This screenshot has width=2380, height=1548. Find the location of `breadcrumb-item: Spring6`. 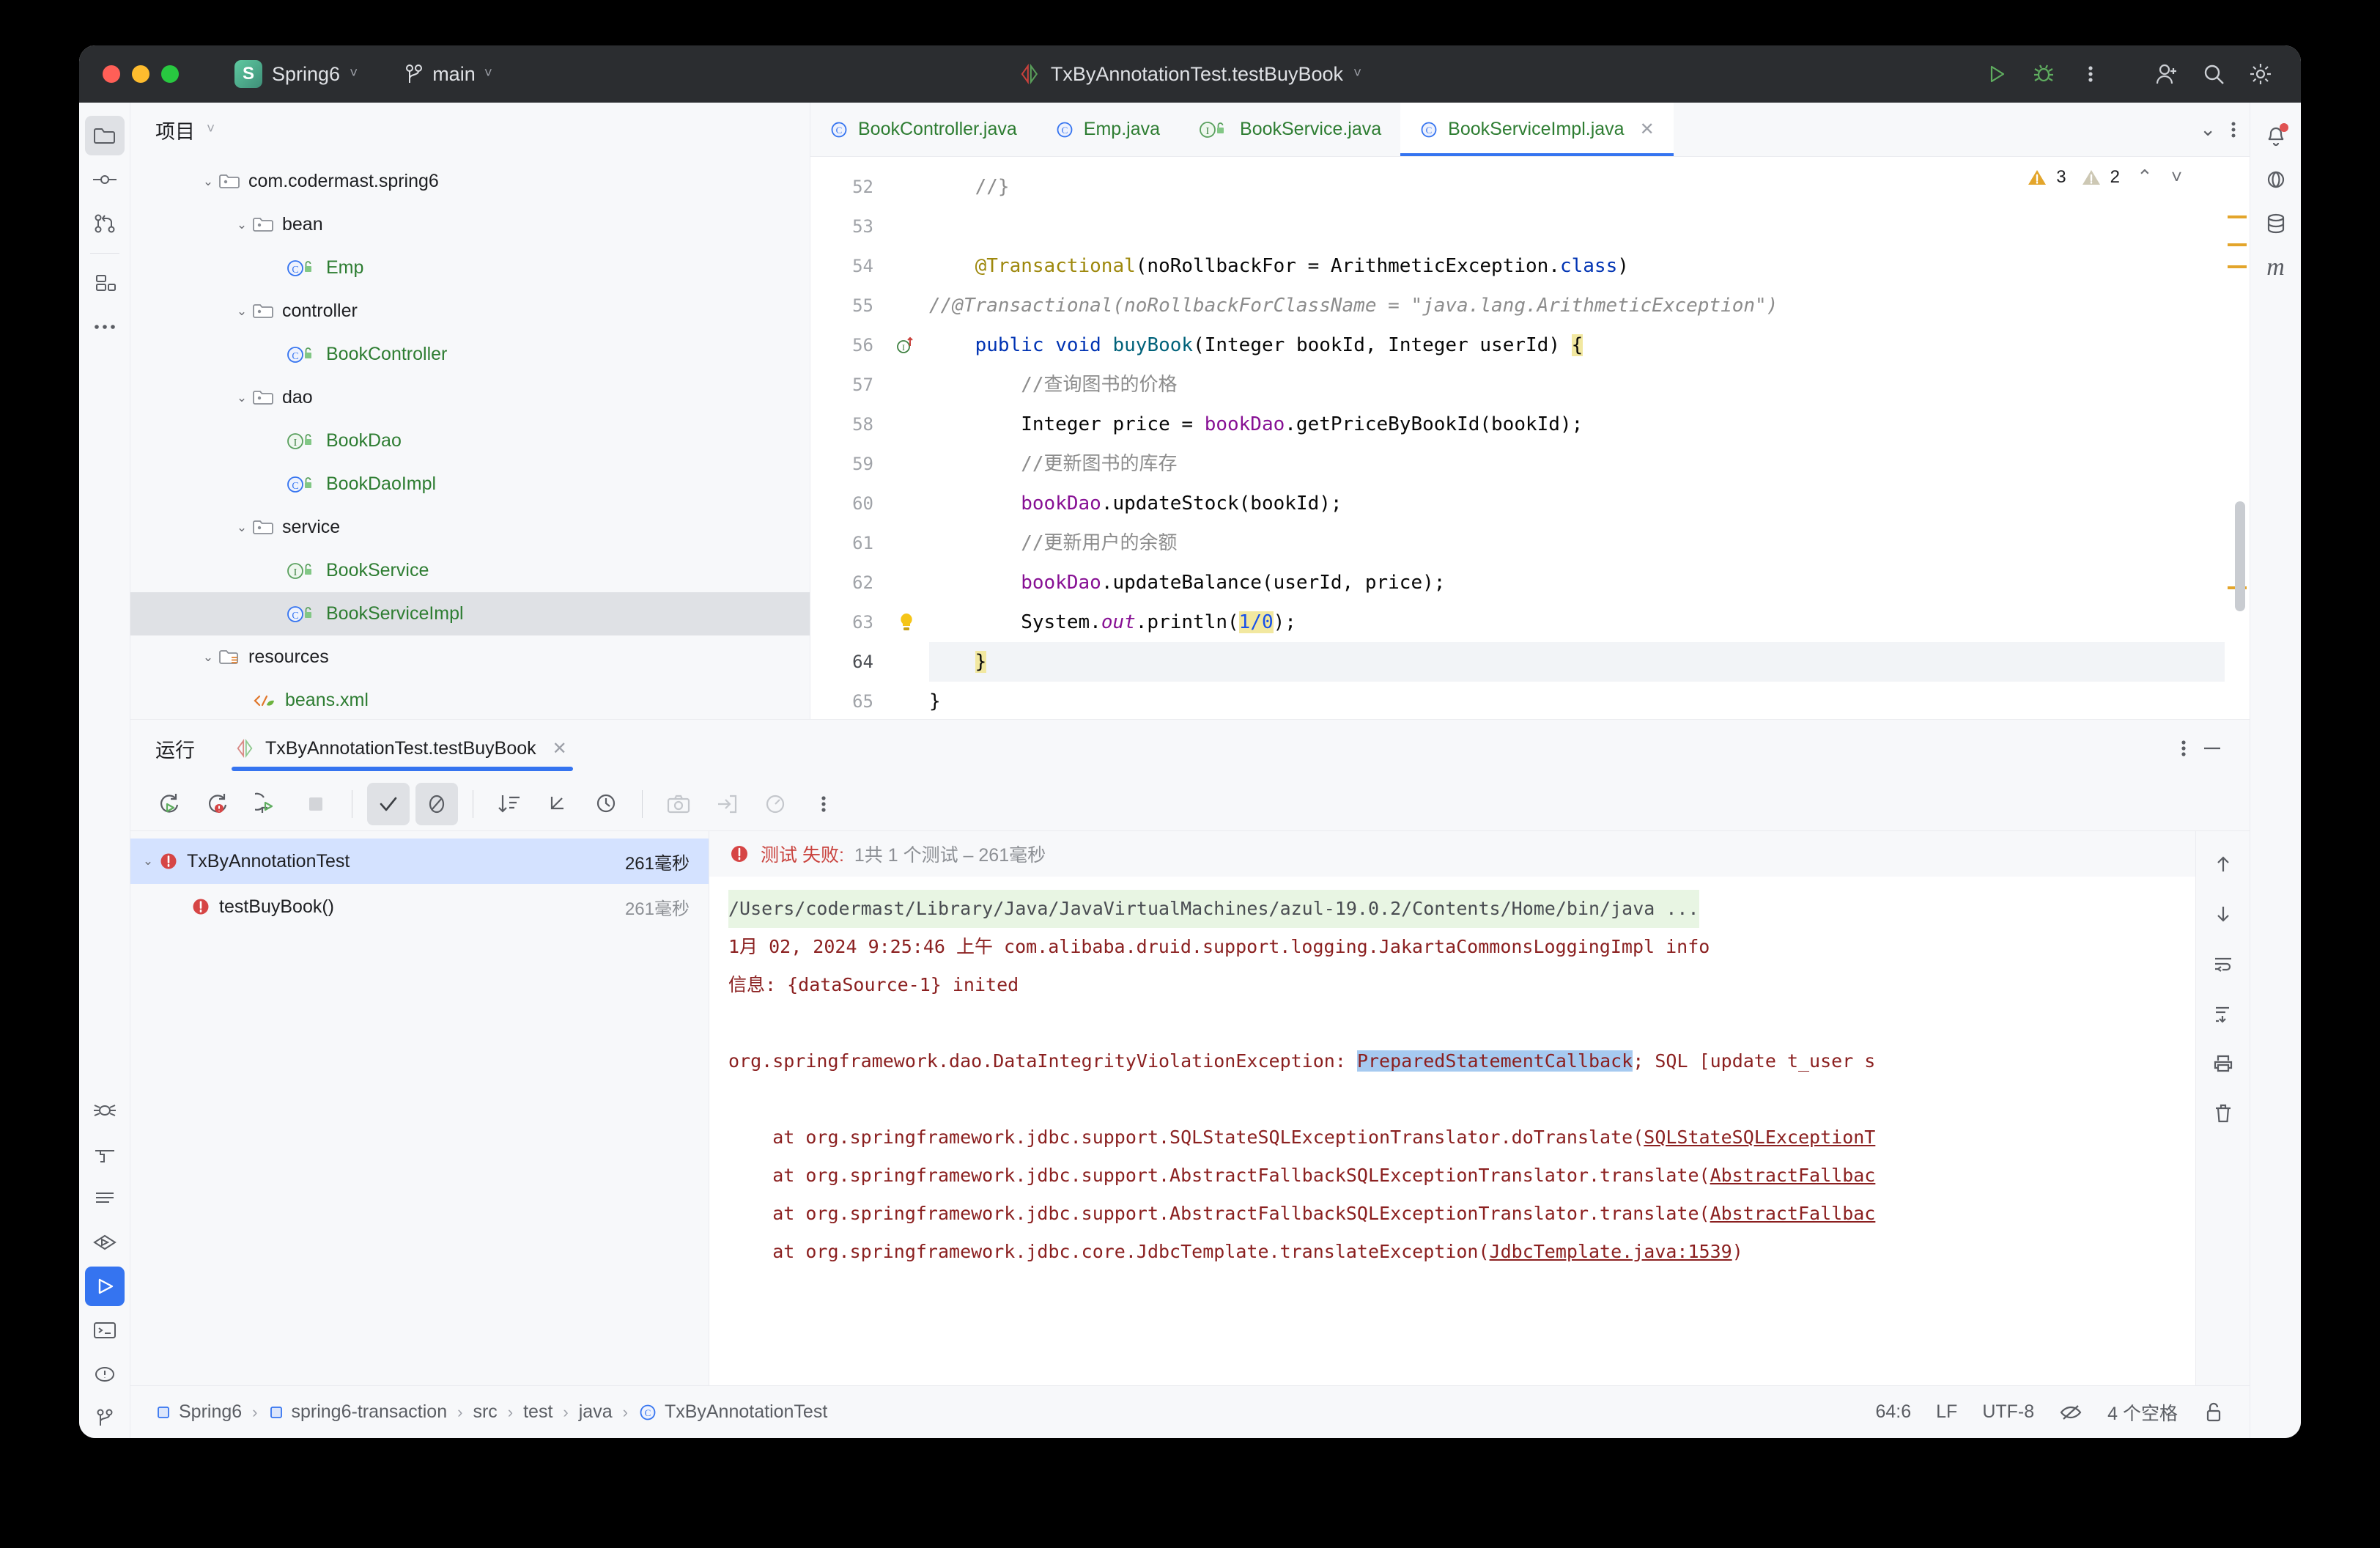

breadcrumb-item: Spring6 is located at coordinates (198, 1412).